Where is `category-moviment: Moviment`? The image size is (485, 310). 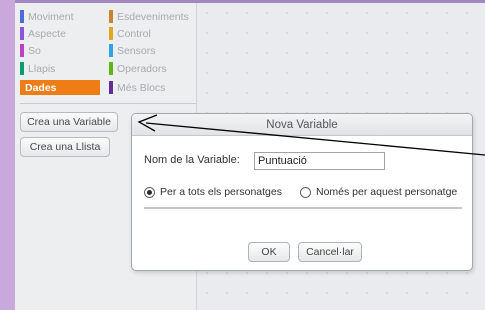
category-moviment: Moviment is located at coordinates (60, 16).